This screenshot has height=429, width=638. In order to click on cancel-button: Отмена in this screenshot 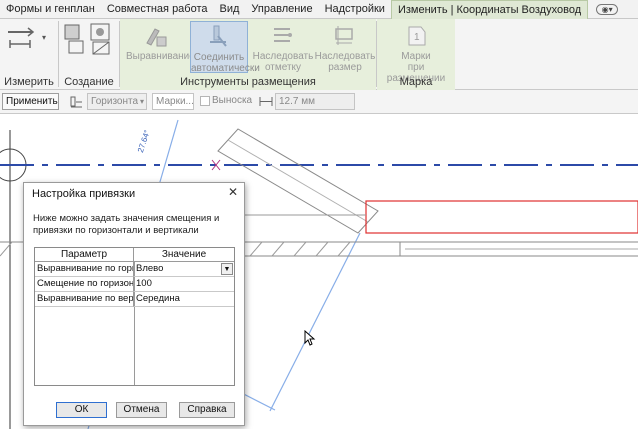, I will do `click(141, 410)`.